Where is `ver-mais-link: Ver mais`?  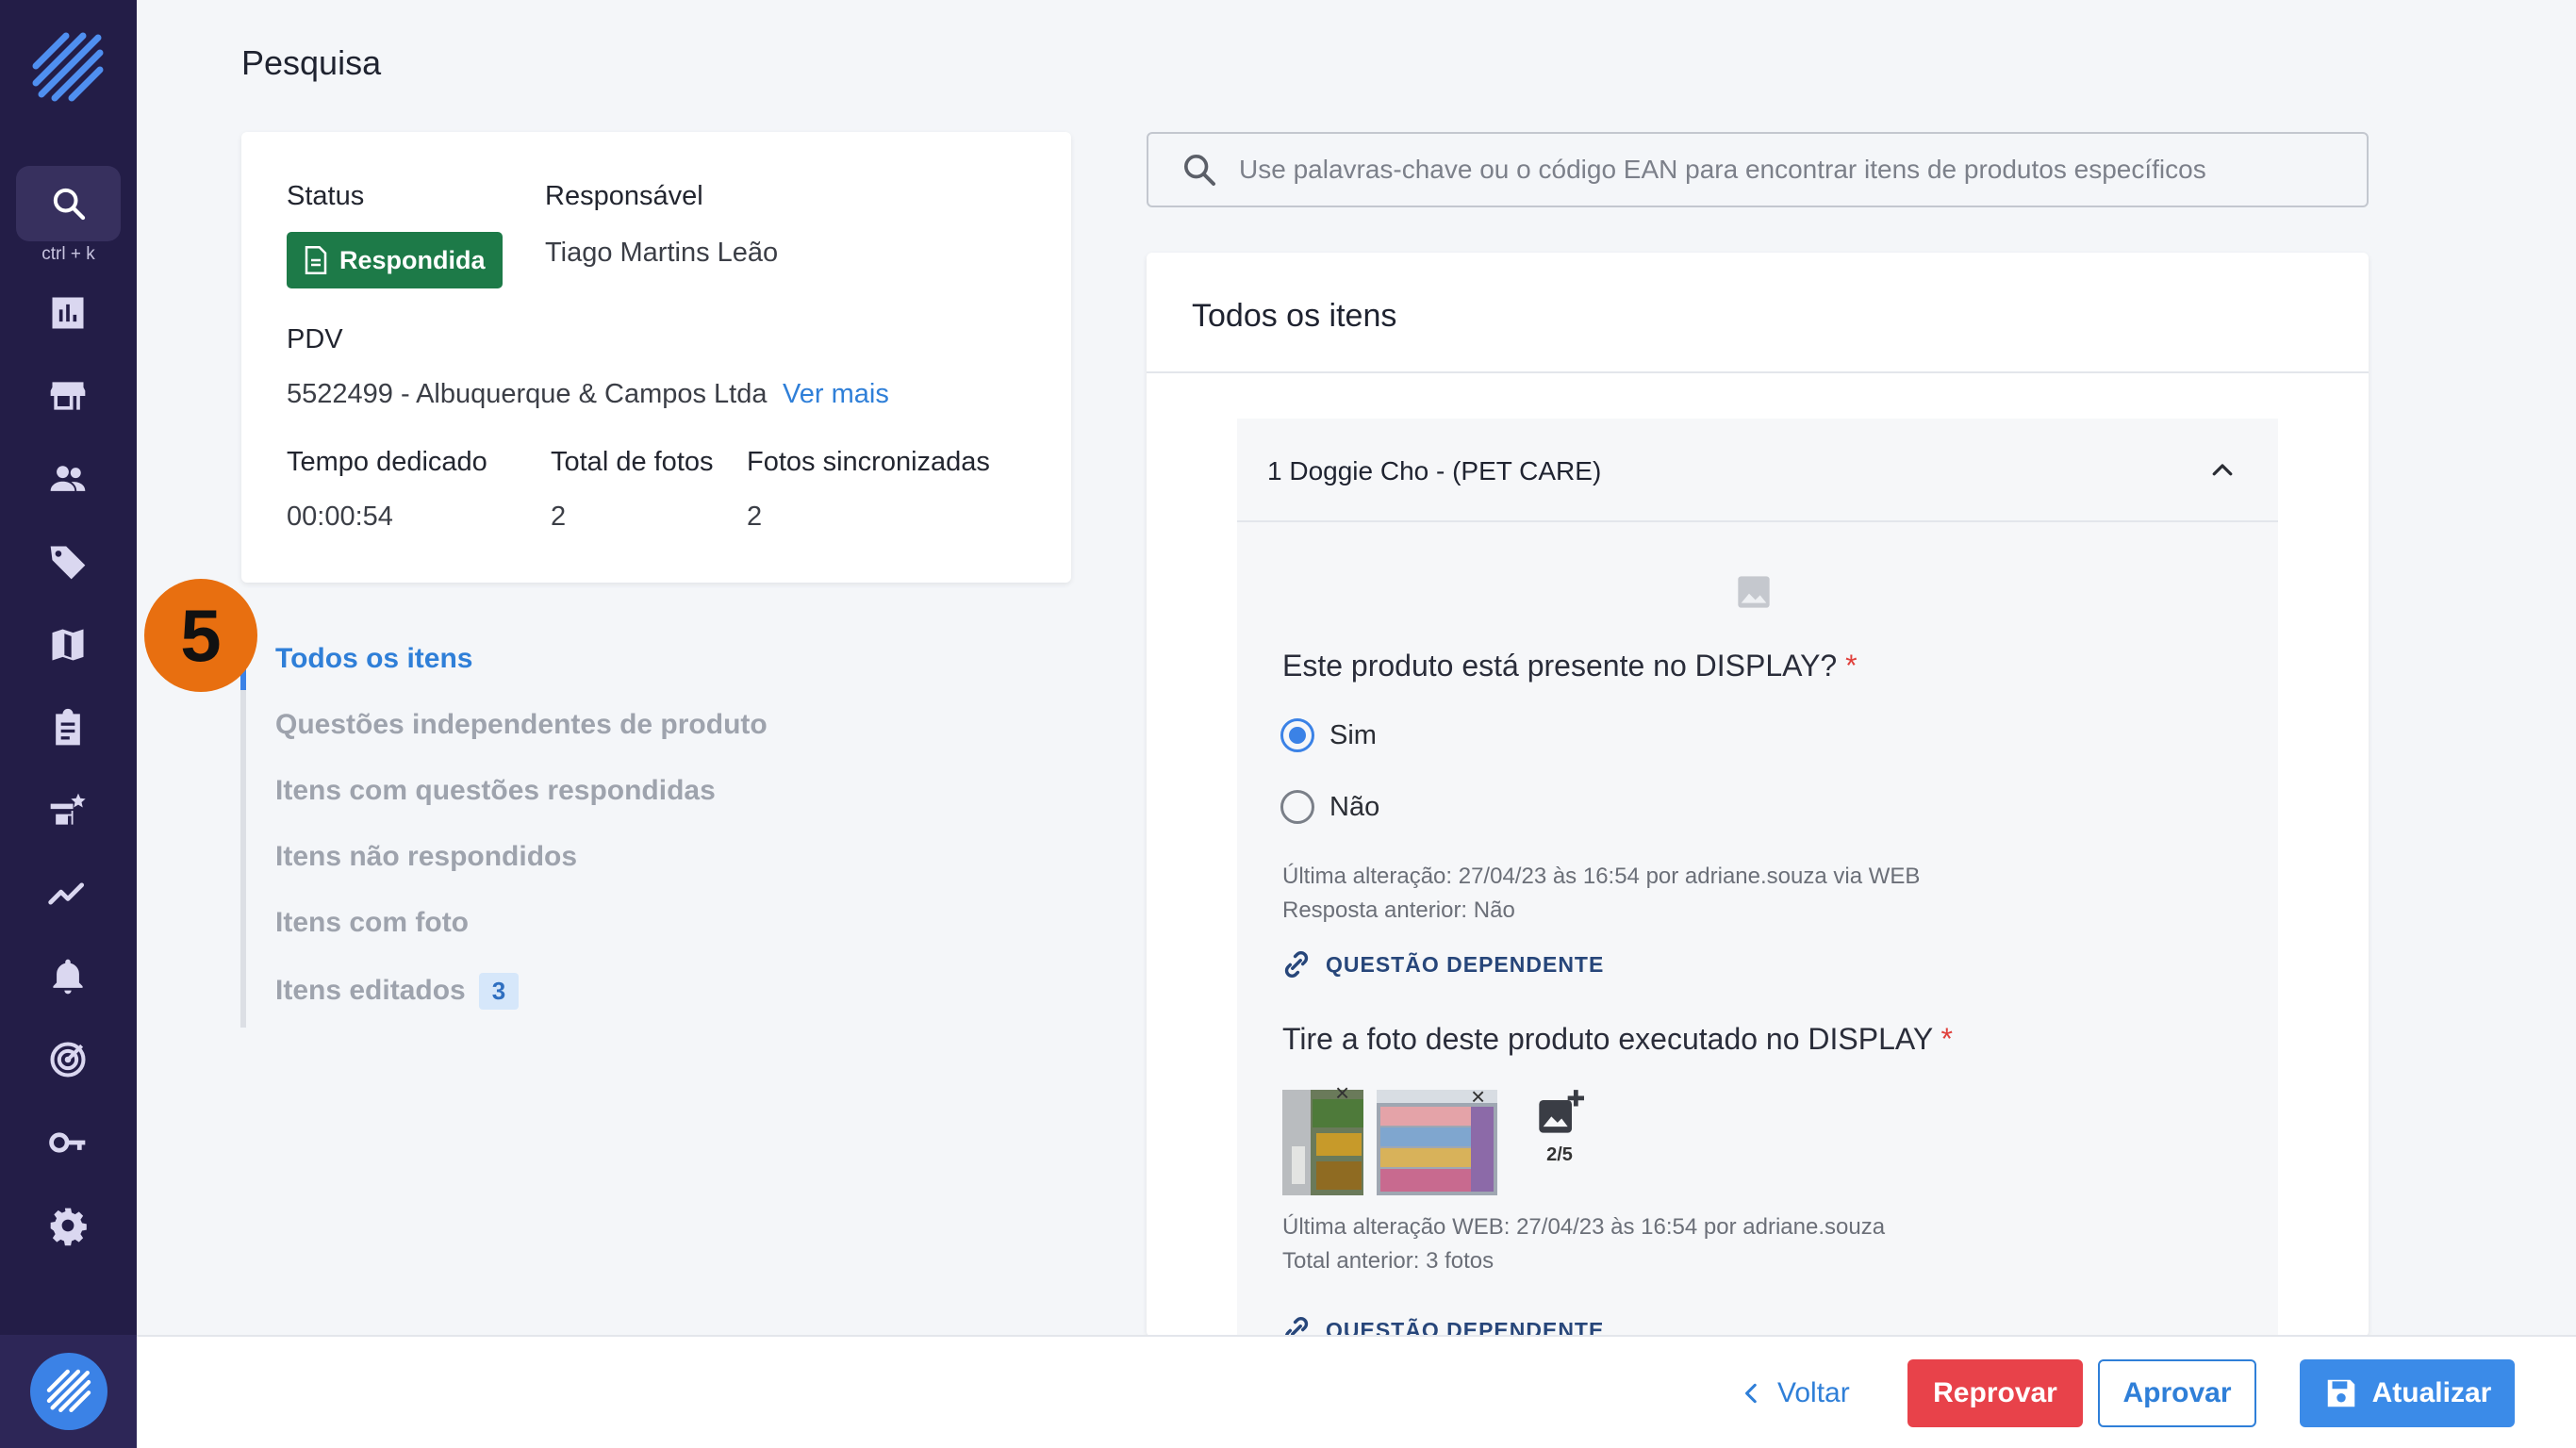 ver-mais-link: Ver mais is located at coordinates (836, 394).